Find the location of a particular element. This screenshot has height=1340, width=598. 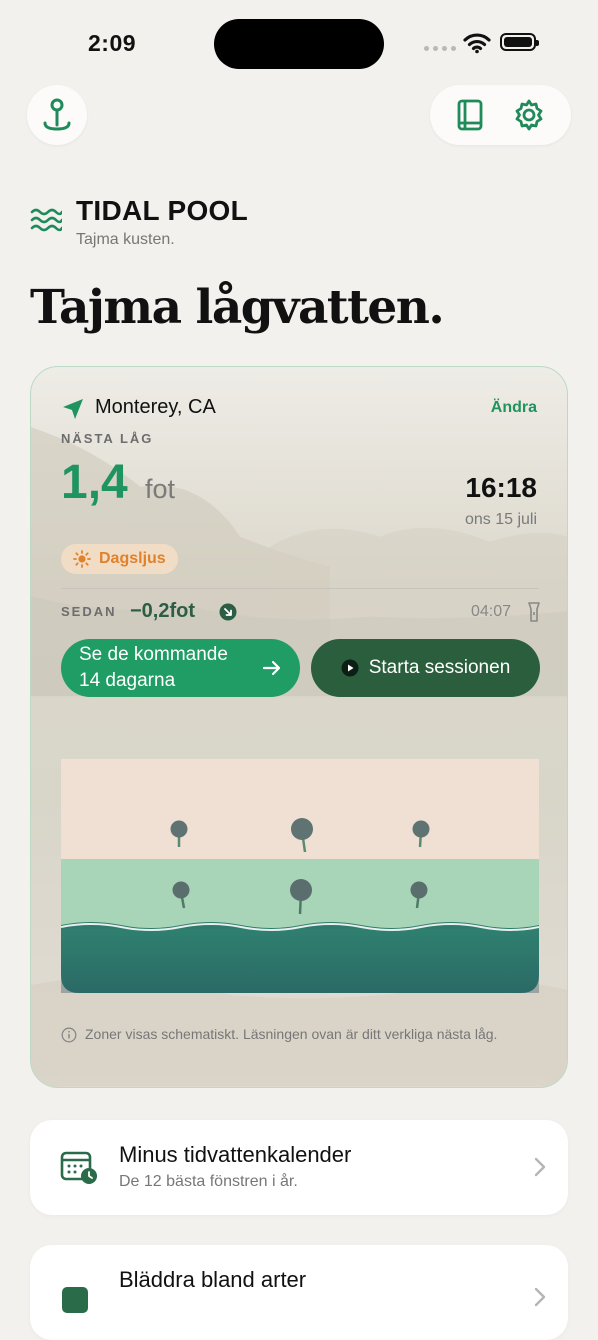

location-button is located at coordinates (57, 115).